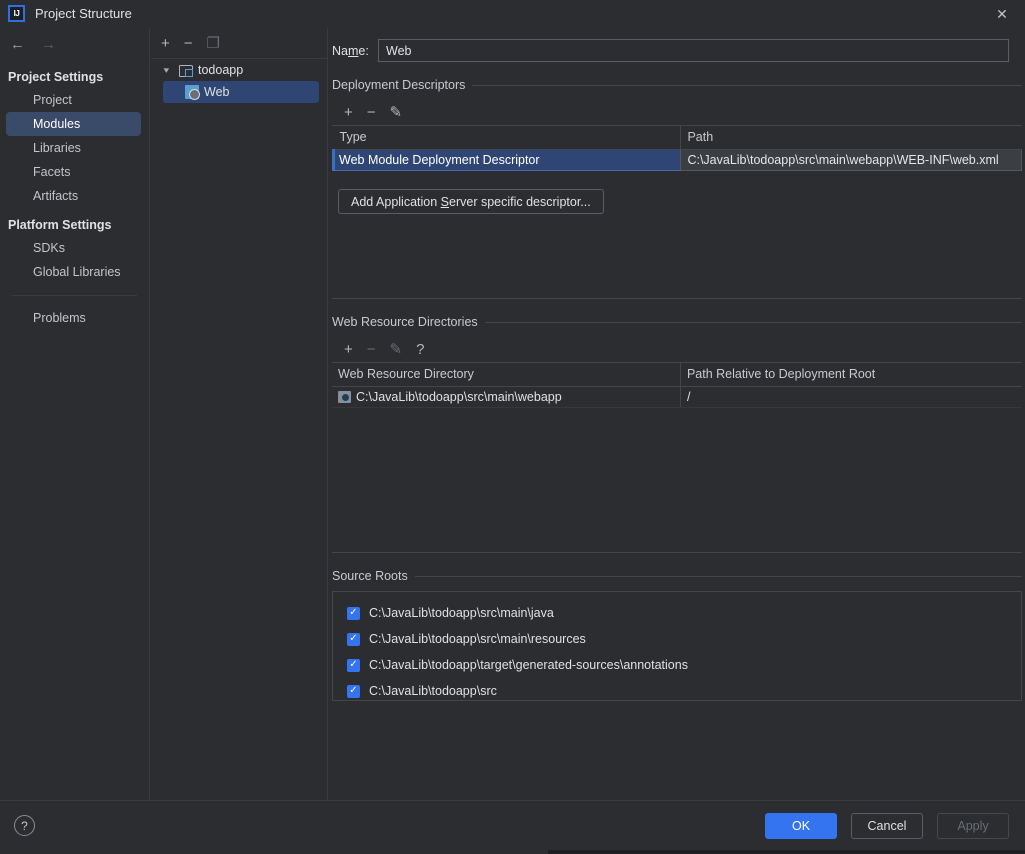 The image size is (1025, 854). I want to click on web-resource-directories-empty-area, so click(677, 480).